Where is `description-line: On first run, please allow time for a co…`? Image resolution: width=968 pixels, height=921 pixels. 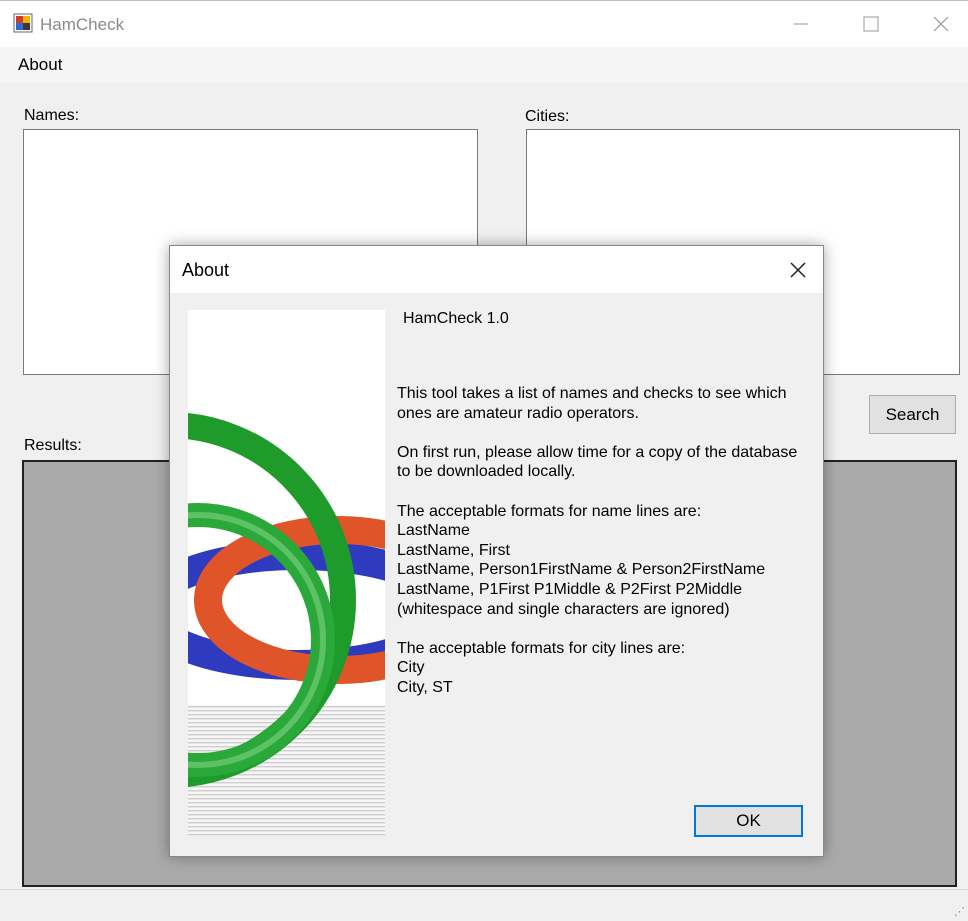 description-line: On first run, please allow time for a co… is located at coordinates (597, 452).